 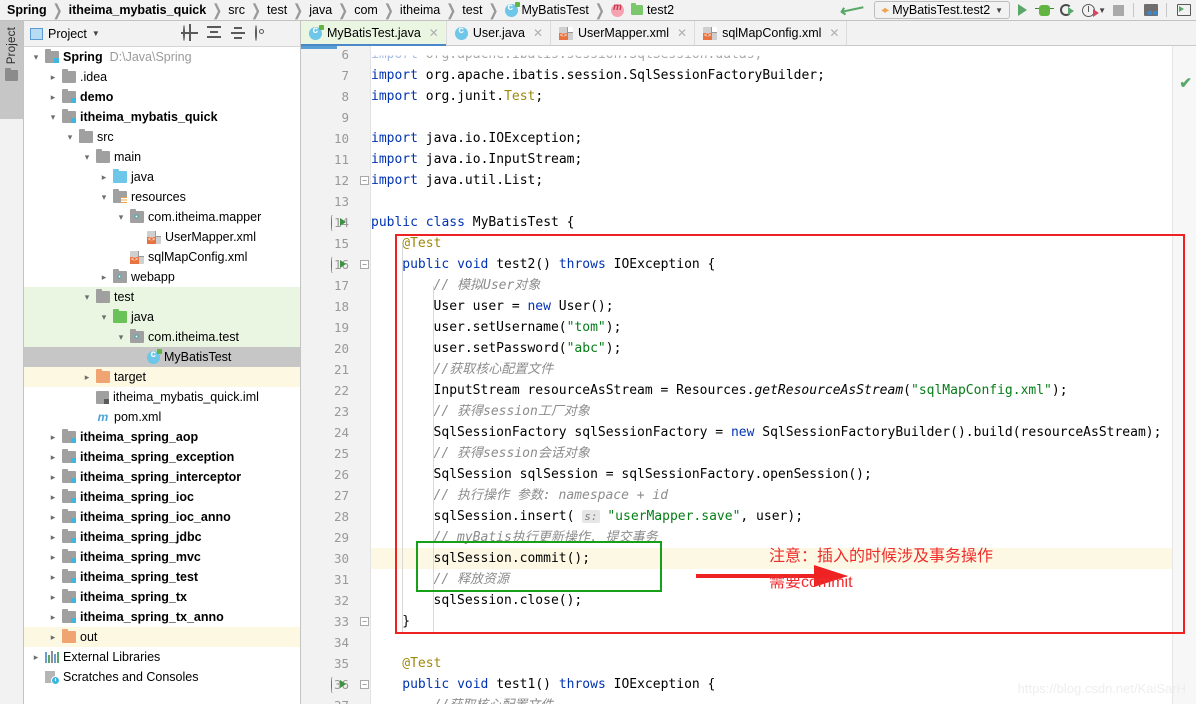 What do you see at coordinates (162, 557) in the screenshot?
I see `tree-item-itheima-spring-mvc: itheima_spring_mvc` at bounding box center [162, 557].